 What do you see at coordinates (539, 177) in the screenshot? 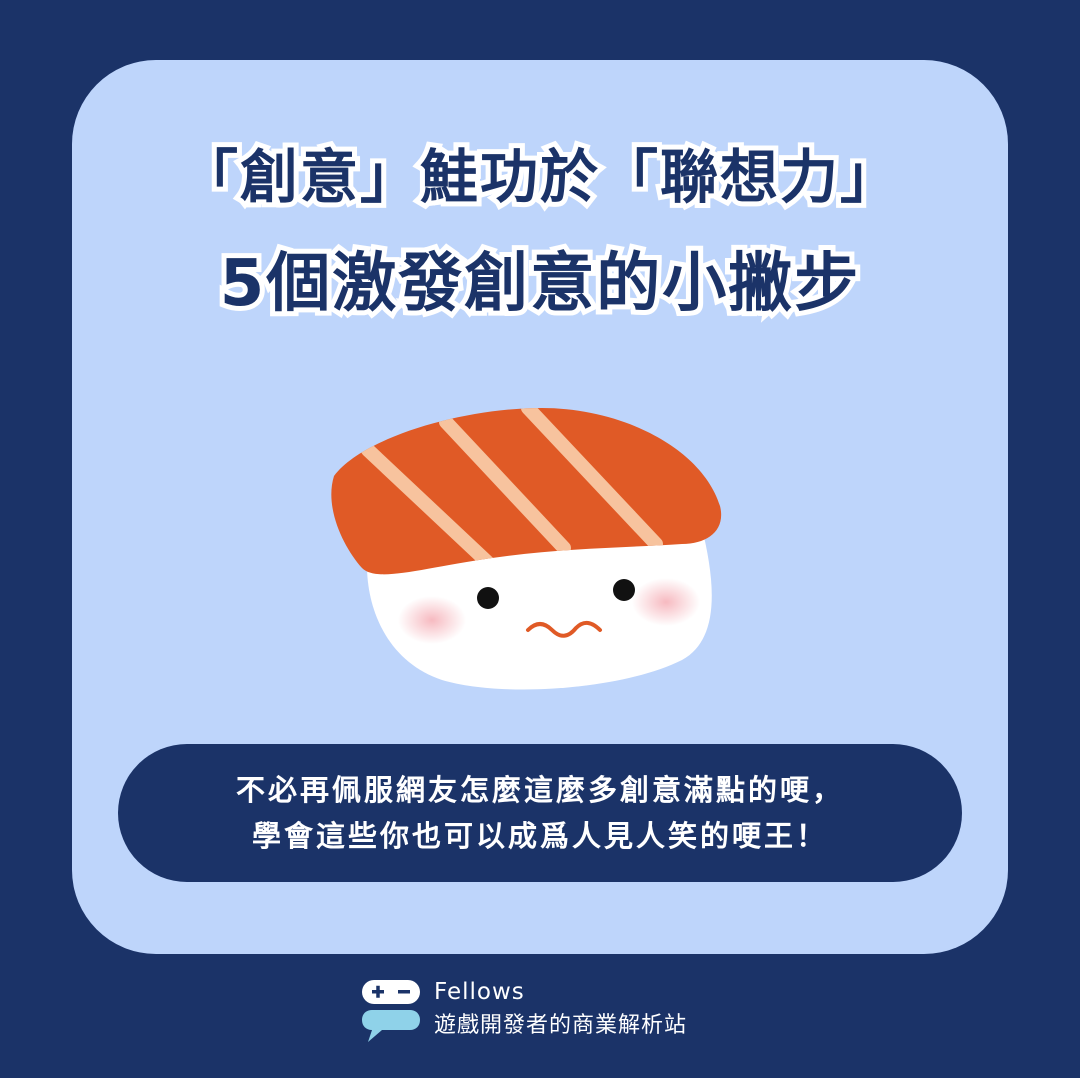
I see `headline-line-1: 「創意」鮭功於「聯想力」` at bounding box center [539, 177].